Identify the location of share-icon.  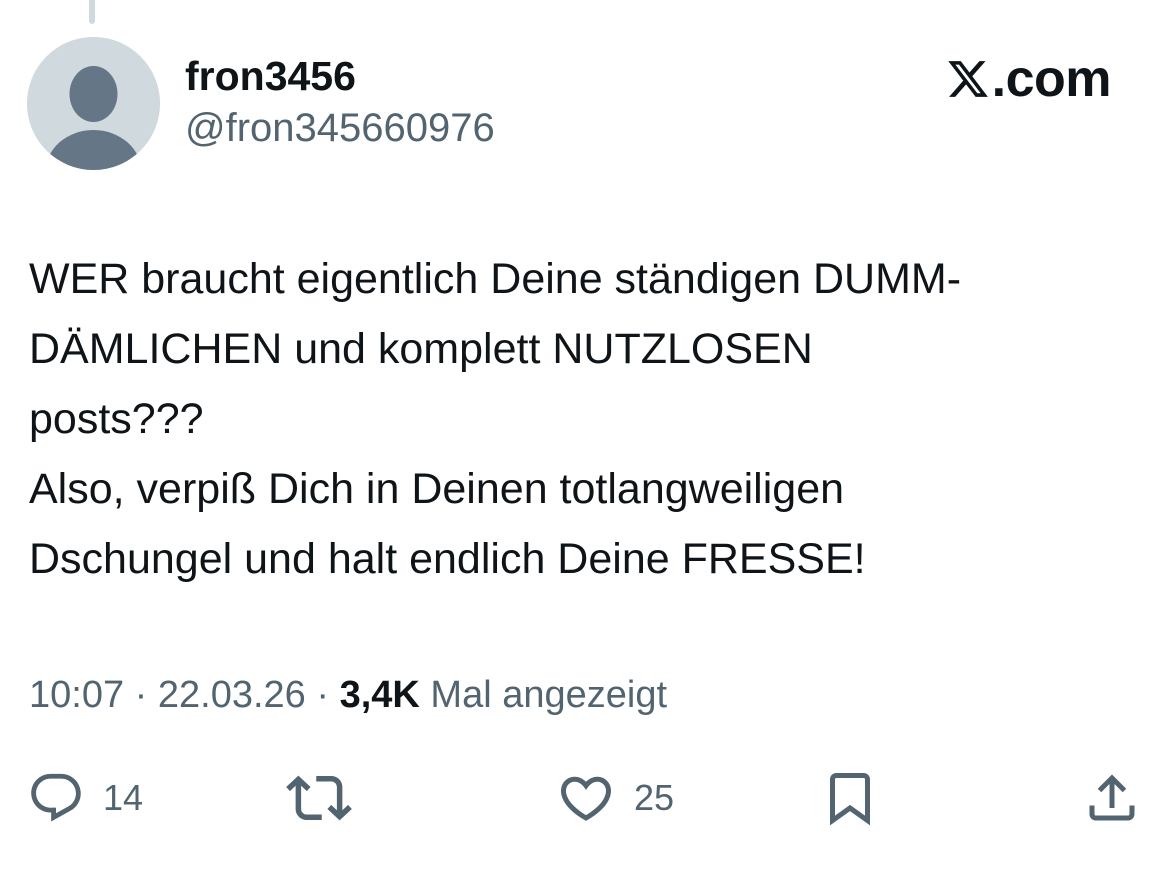
(1112, 797).